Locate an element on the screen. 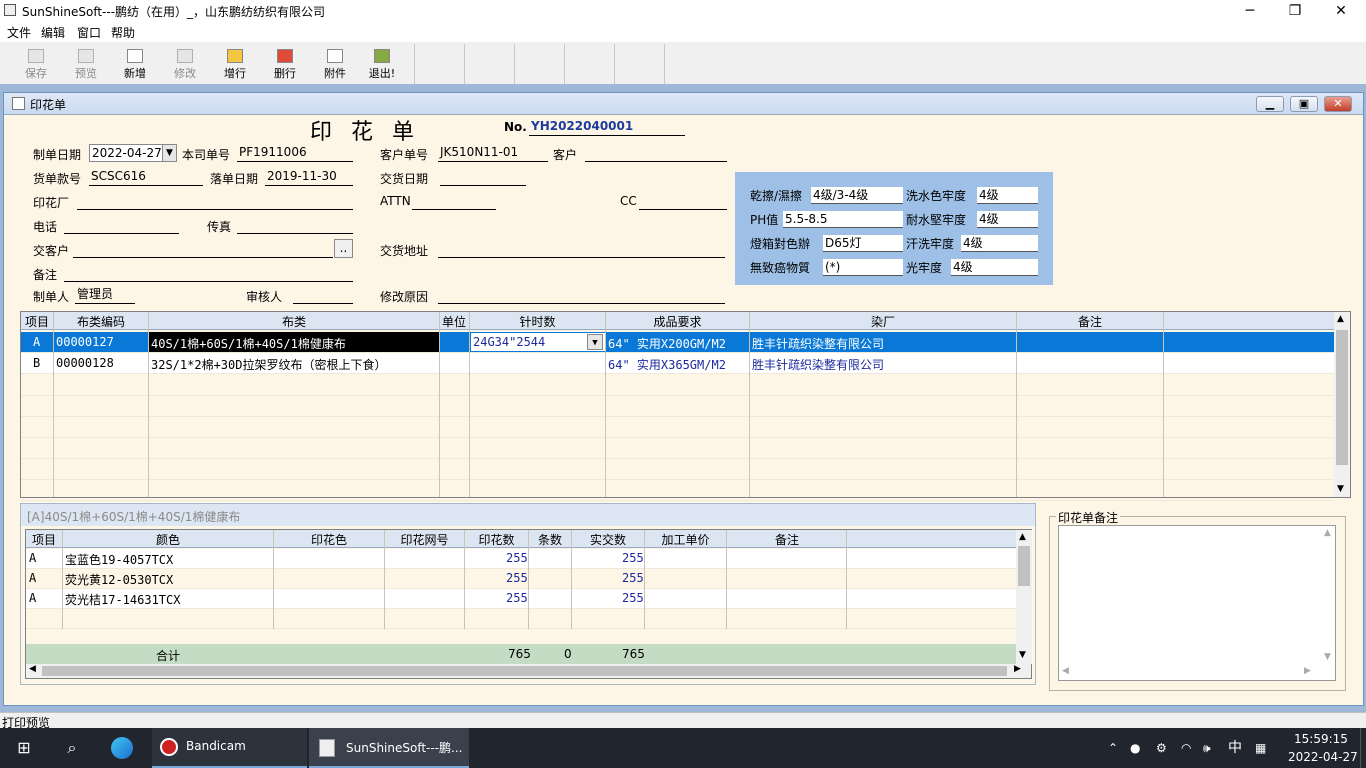 The height and width of the screenshot is (768, 1366). company-no-field: PF1911006 is located at coordinates (295, 153).